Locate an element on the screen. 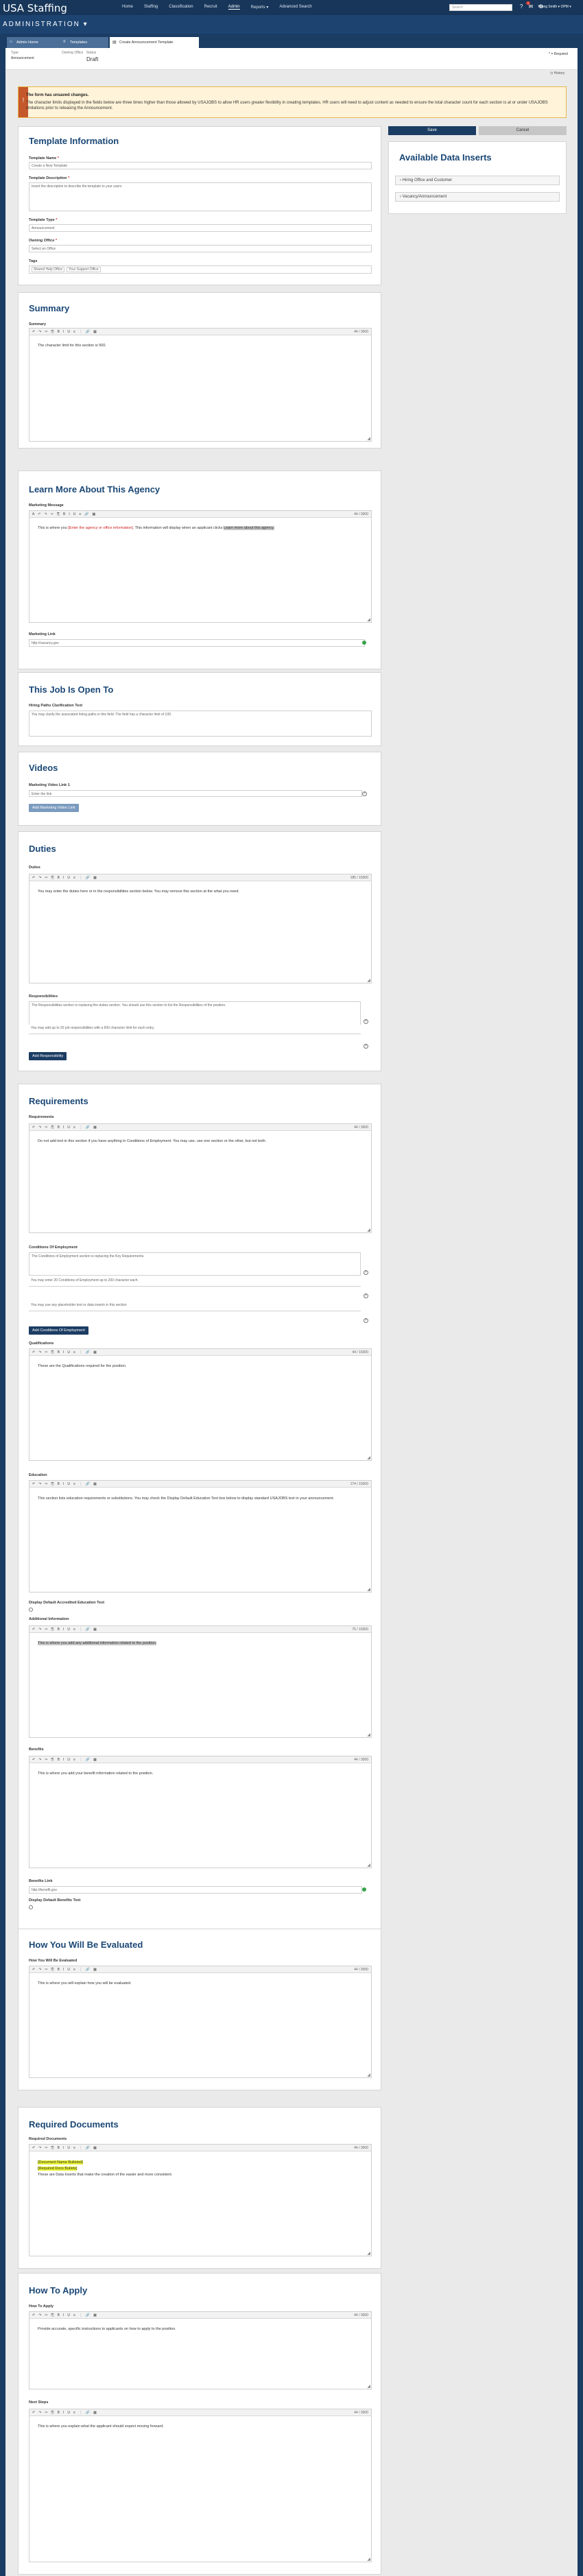  nav-classification: Classification is located at coordinates (181, 7).